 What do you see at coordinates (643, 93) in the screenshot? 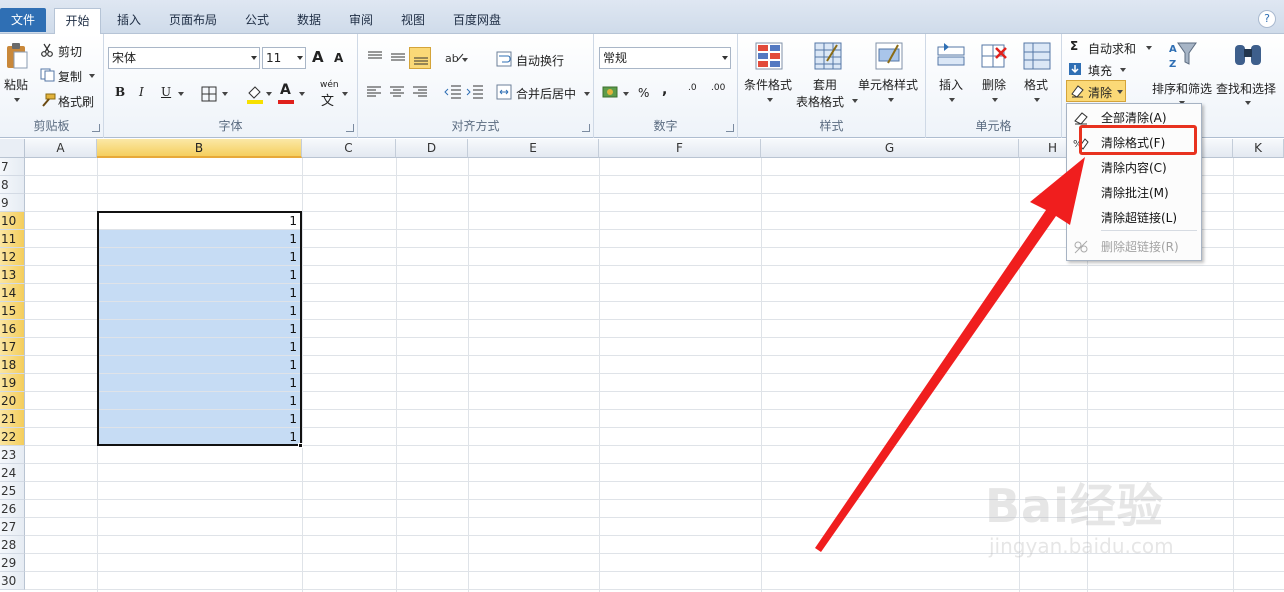
I see `percent-style-button: %` at bounding box center [643, 93].